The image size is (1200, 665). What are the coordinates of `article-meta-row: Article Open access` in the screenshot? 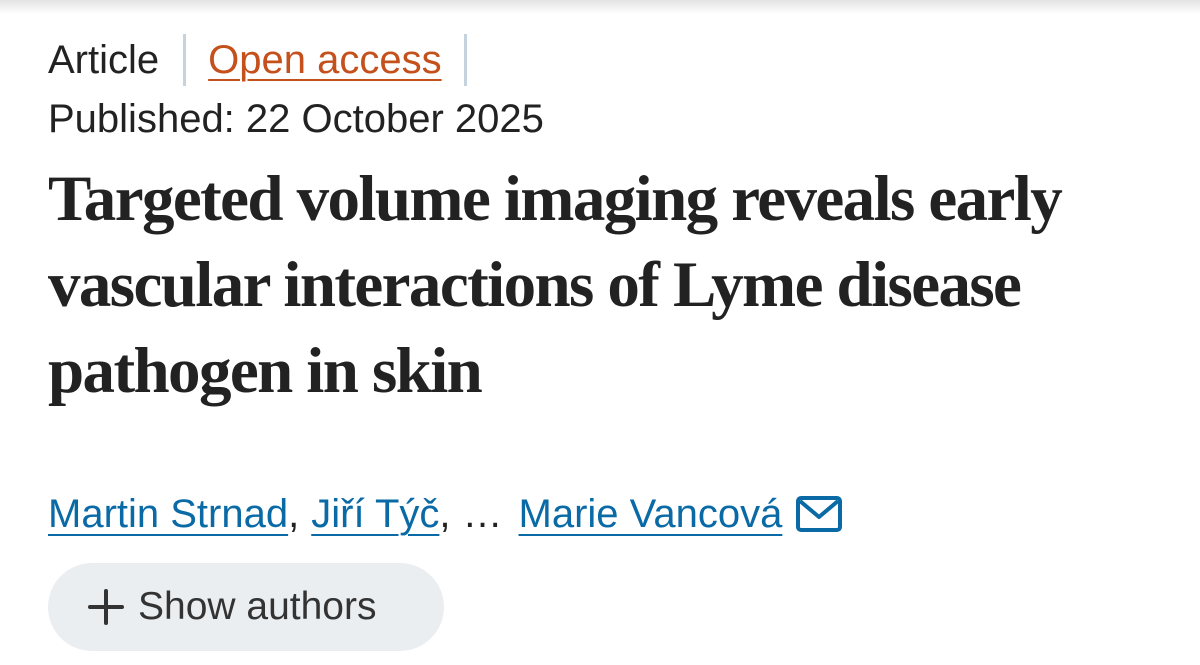 It's located at (257, 60).